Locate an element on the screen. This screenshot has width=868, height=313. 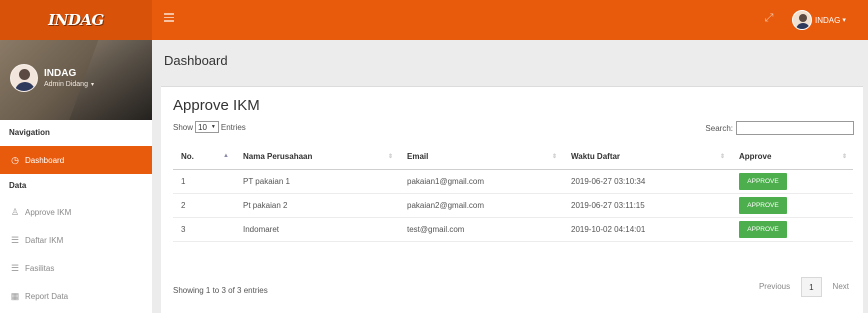
show-label: Show is located at coordinates (183, 127).